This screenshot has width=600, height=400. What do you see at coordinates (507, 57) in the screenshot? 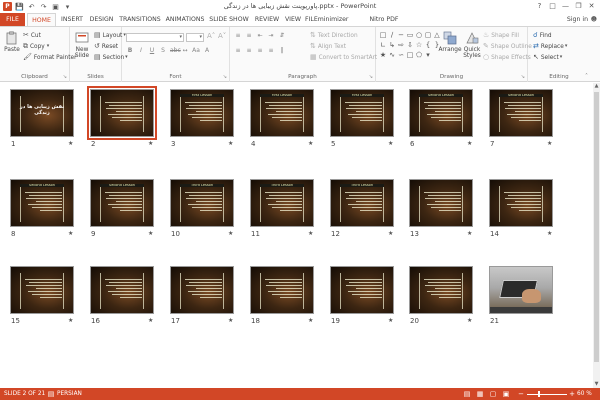
I see `shape-effects-button: ○ Shape Effects` at bounding box center [507, 57].